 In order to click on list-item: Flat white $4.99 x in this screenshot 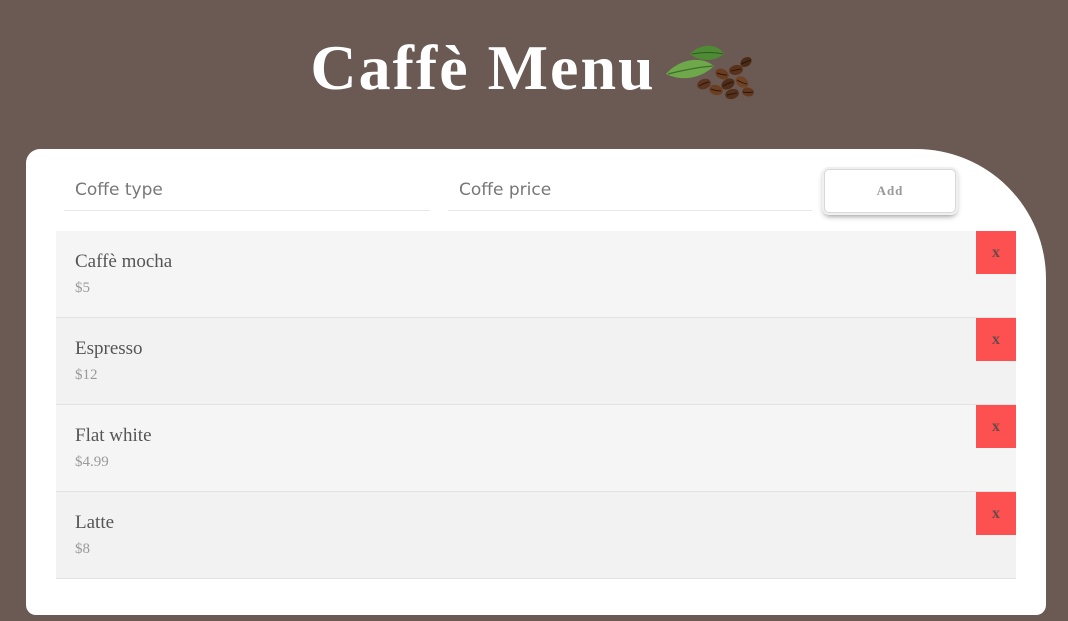, I will do `click(536, 448)`.